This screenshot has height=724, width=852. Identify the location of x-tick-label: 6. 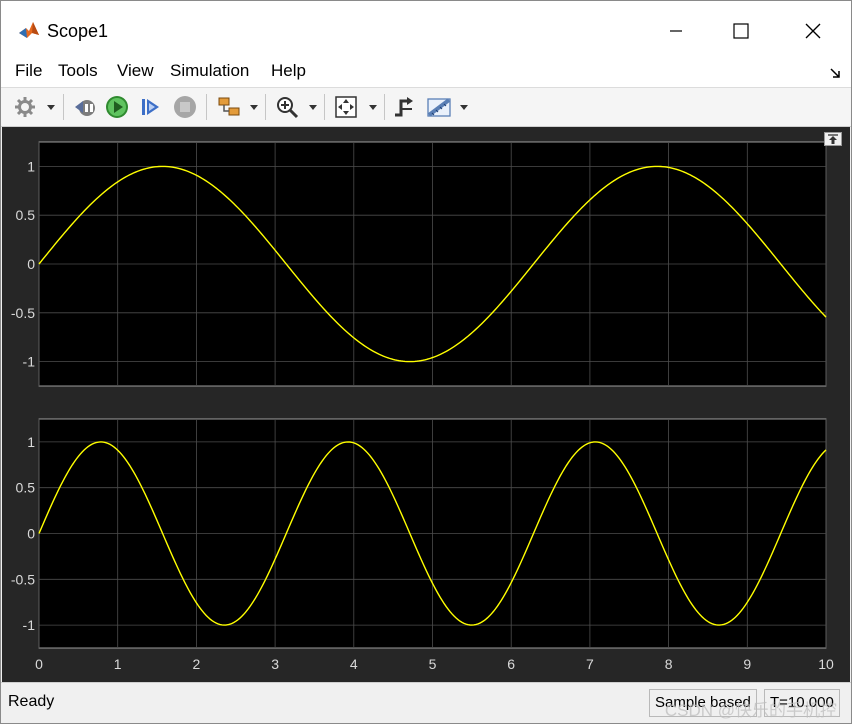
(511, 664).